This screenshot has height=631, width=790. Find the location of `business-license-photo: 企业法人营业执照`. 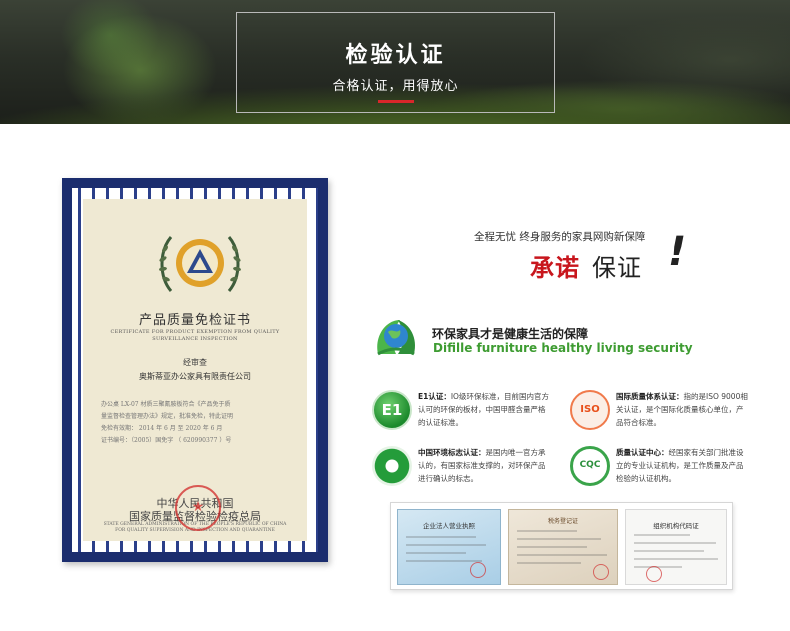

business-license-photo: 企业法人营业执照 is located at coordinates (449, 547).